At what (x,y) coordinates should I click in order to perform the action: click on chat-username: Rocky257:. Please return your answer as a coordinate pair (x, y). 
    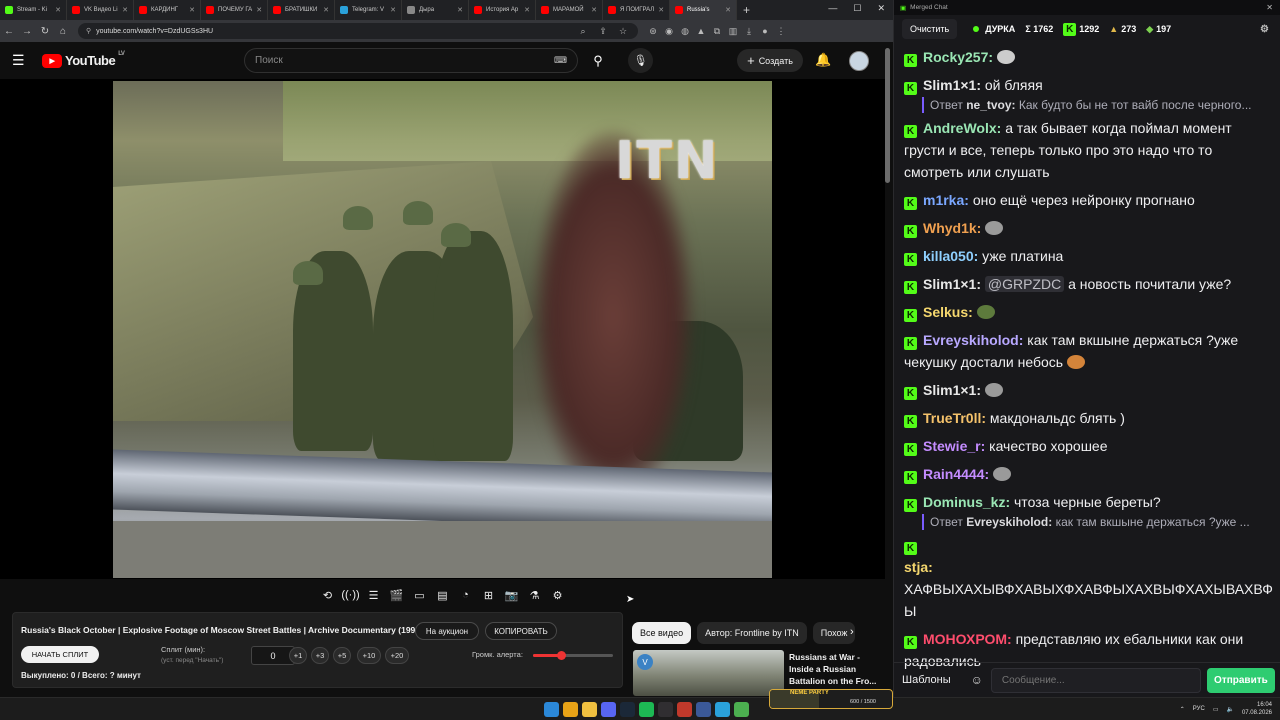
    Looking at the image, I should click on (958, 57).